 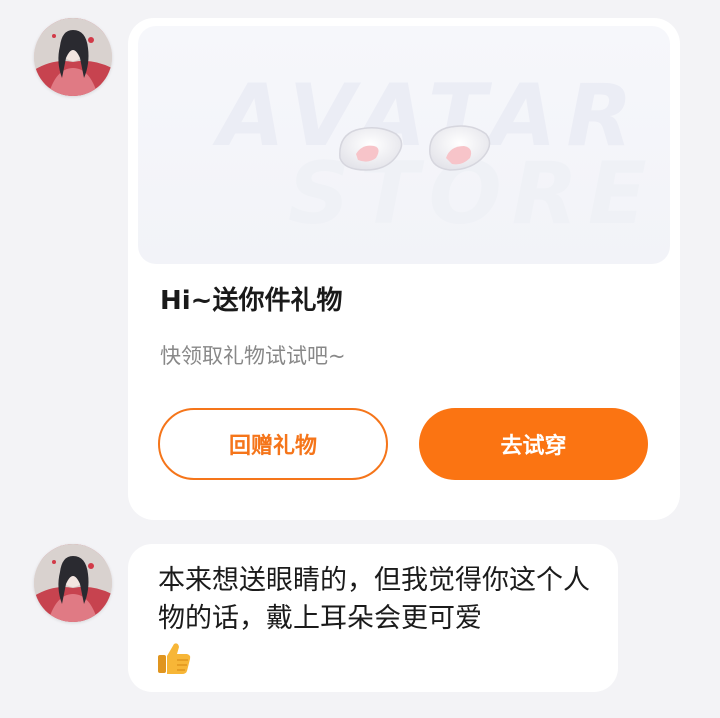 I want to click on gift-title: Hi~送你件礼物, so click(x=251, y=301).